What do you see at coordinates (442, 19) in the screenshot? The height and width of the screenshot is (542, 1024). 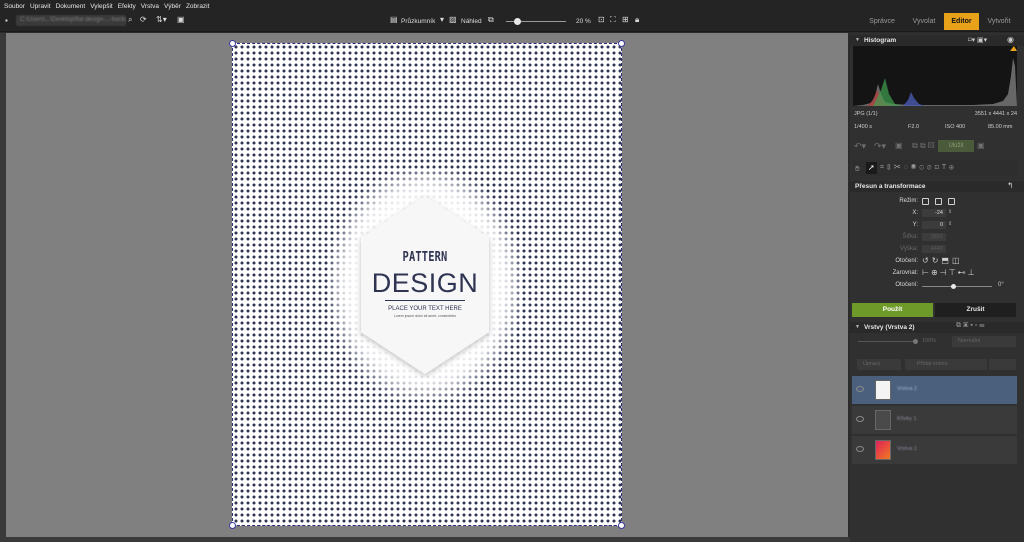 I see `chevron-down-icon: ▾` at bounding box center [442, 19].